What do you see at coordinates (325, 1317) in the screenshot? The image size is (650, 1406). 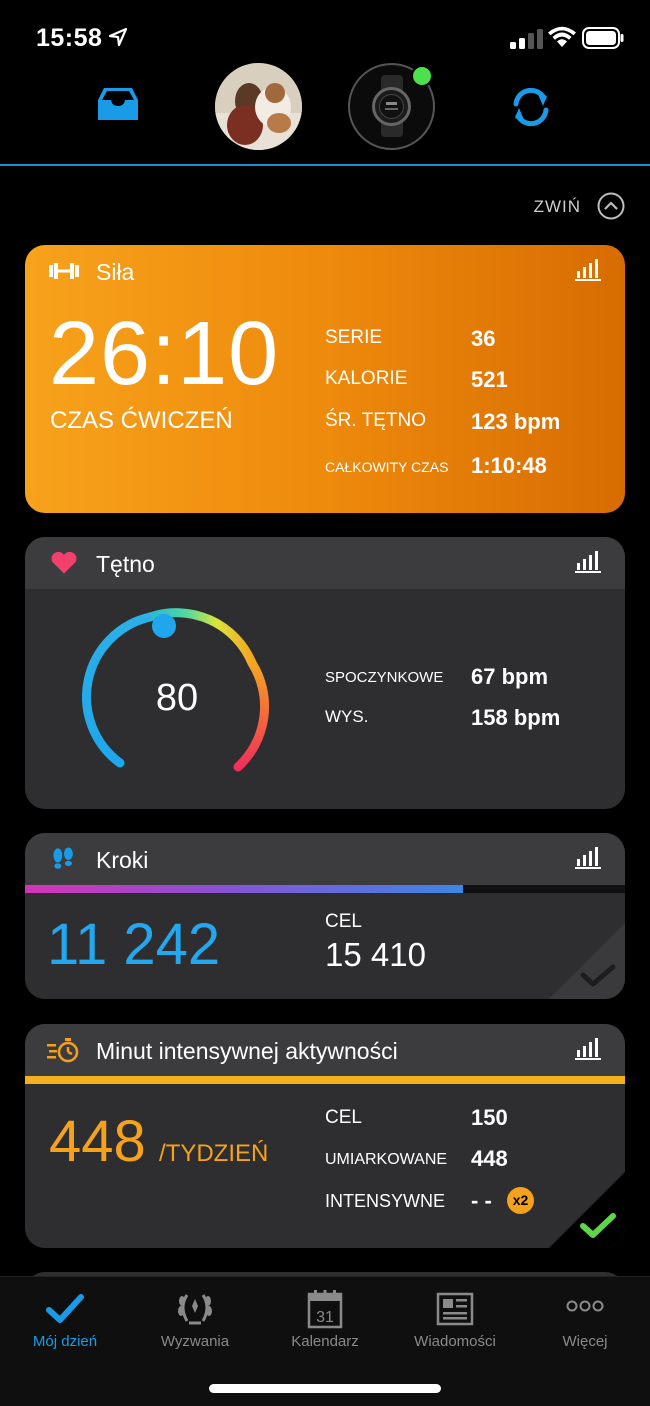 I see `calendar-date: 31` at bounding box center [325, 1317].